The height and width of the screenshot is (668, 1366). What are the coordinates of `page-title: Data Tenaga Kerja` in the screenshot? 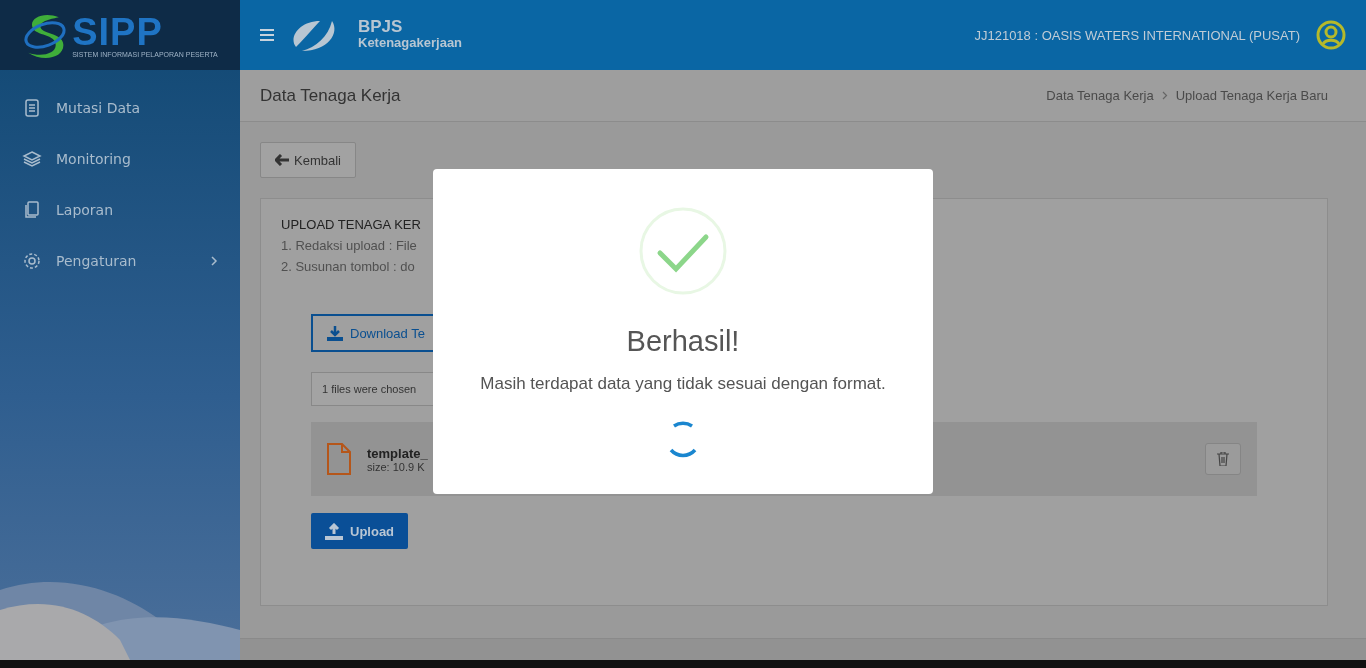 It's located at (331, 95).